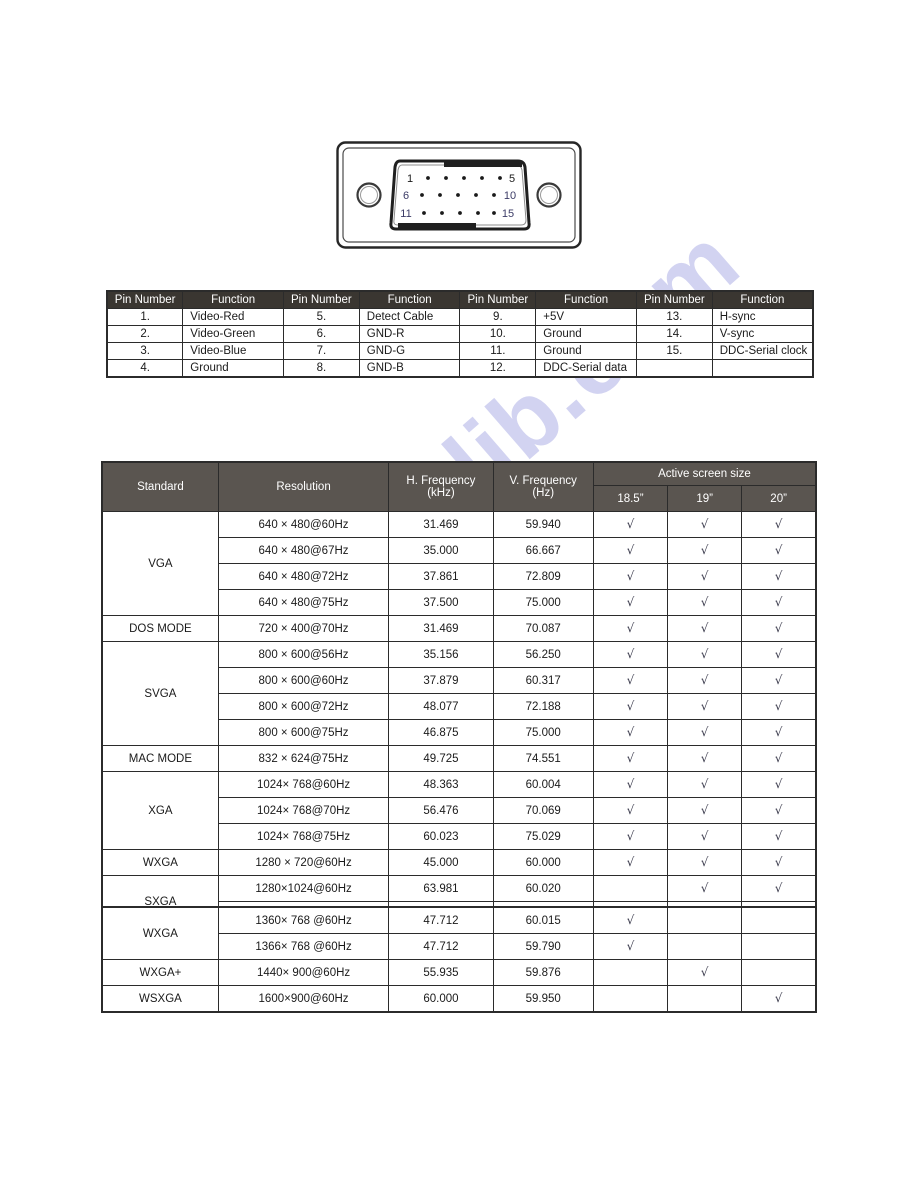  What do you see at coordinates (543, 888) in the screenshot?
I see `v-frequency-cell: 60.020` at bounding box center [543, 888].